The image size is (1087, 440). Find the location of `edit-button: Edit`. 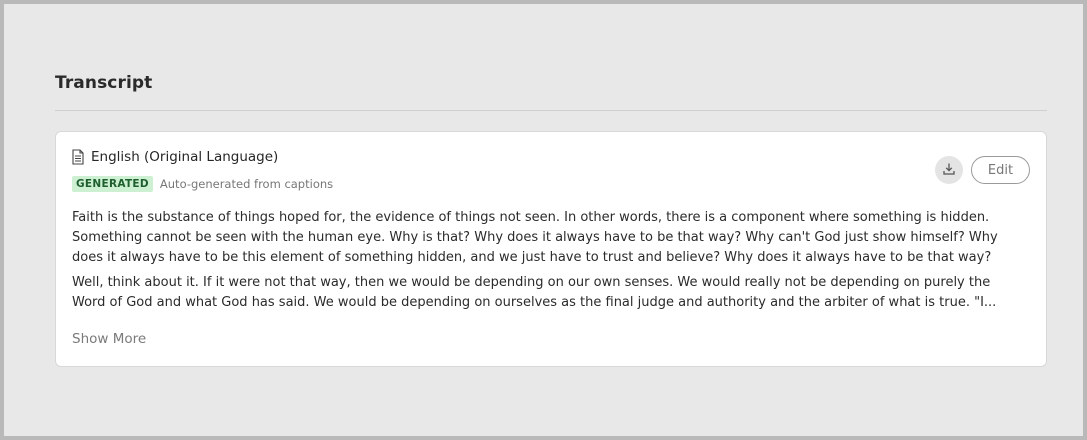

edit-button: Edit is located at coordinates (1000, 170).